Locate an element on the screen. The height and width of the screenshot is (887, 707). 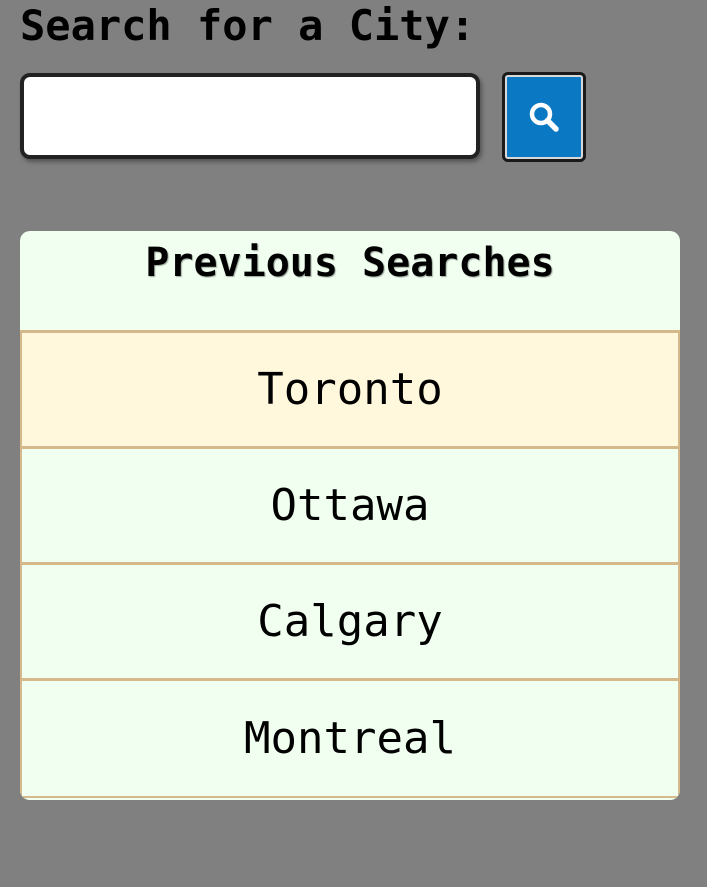
previous-searches-title: Previous Searches is located at coordinates (350, 282).